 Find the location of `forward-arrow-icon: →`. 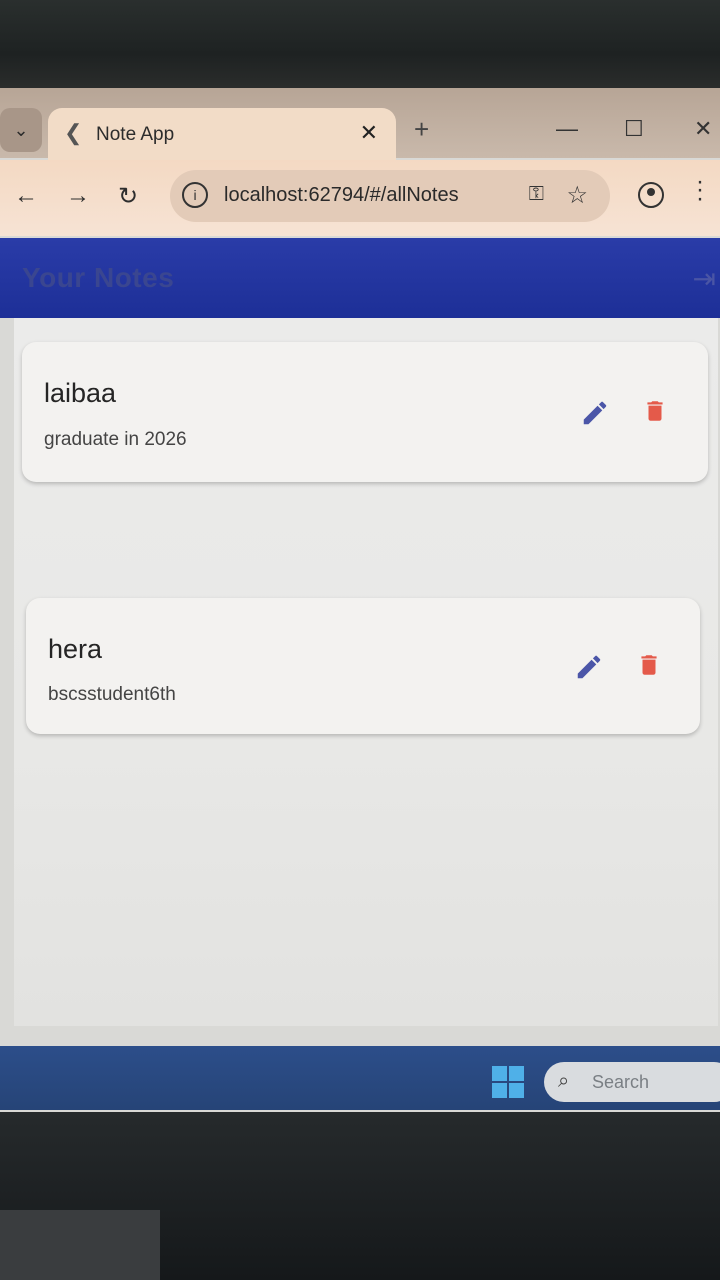

forward-arrow-icon: → is located at coordinates (78, 196).